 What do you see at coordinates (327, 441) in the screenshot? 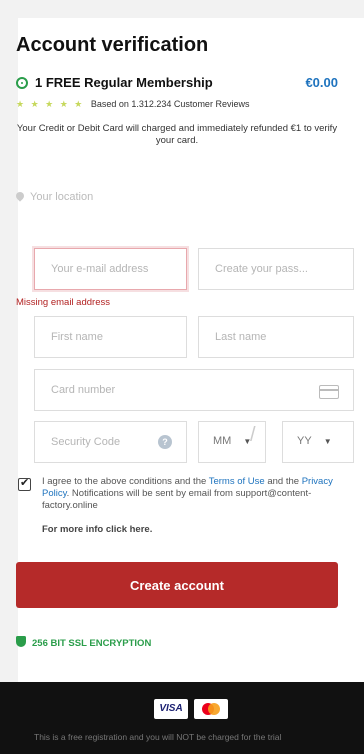
I see `chevron-down-icon: ▼` at bounding box center [327, 441].